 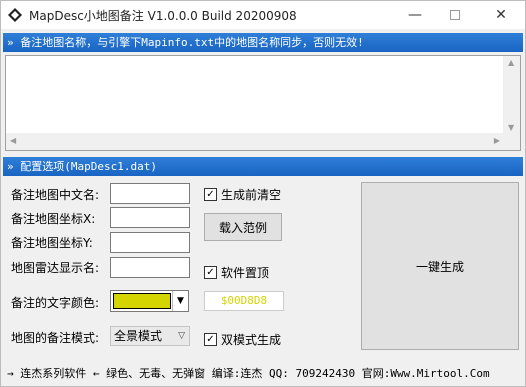 I want to click on minimize-icon: —, so click(x=415, y=15).